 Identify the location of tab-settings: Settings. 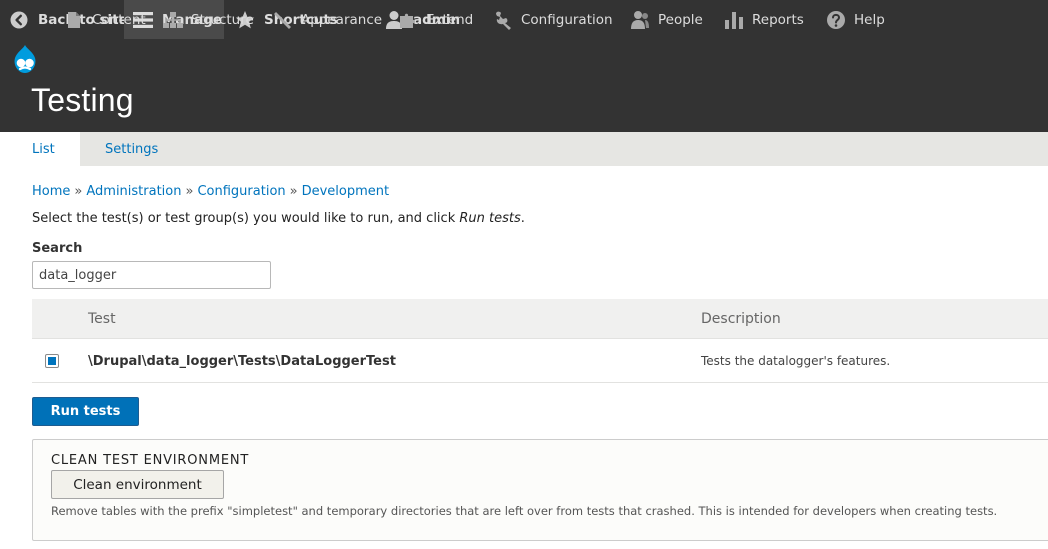
(128, 149).